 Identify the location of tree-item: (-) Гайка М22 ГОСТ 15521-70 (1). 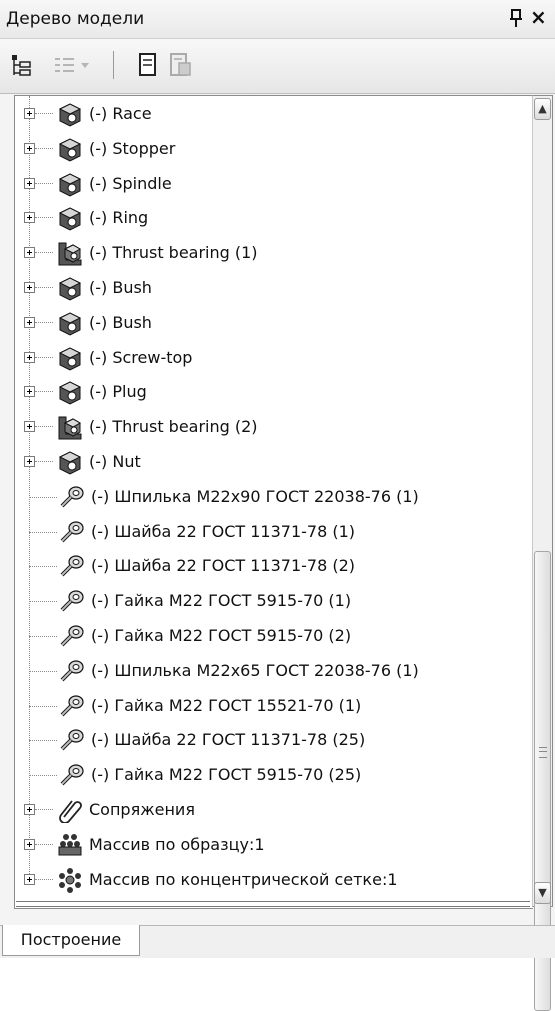
(274, 707).